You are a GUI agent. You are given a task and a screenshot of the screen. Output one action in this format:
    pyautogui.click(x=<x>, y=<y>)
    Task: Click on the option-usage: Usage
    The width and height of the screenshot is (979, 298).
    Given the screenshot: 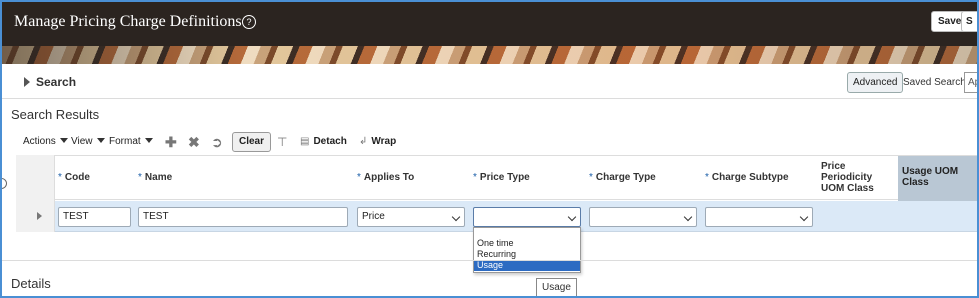 What is the action you would take?
    pyautogui.click(x=527, y=265)
    